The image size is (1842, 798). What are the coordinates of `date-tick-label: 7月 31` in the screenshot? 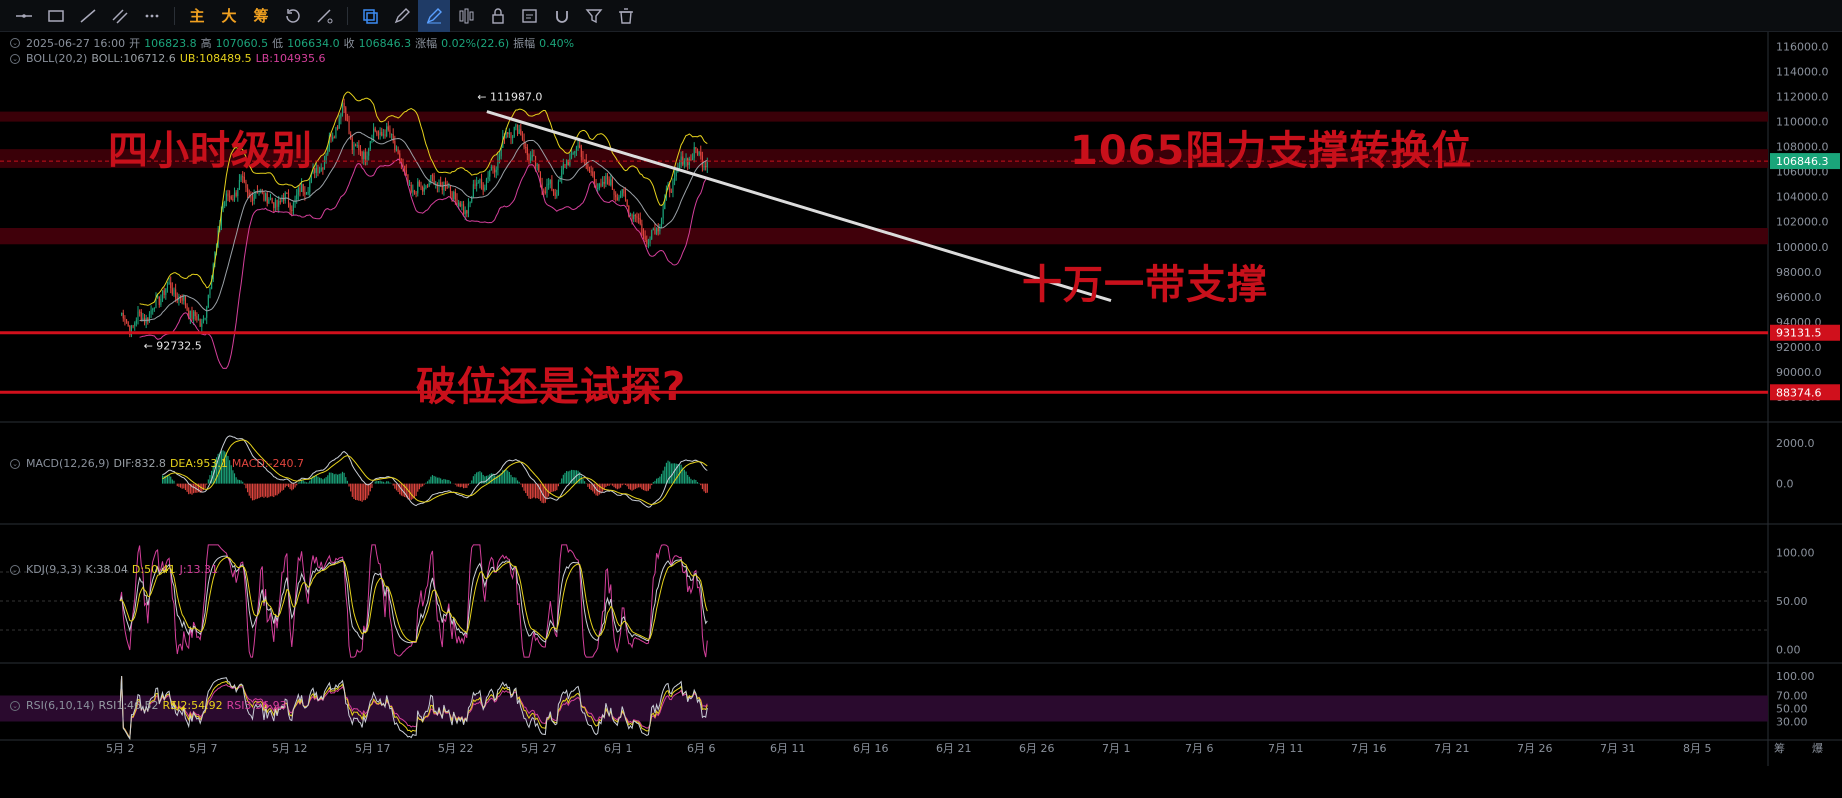 It's located at (1618, 748).